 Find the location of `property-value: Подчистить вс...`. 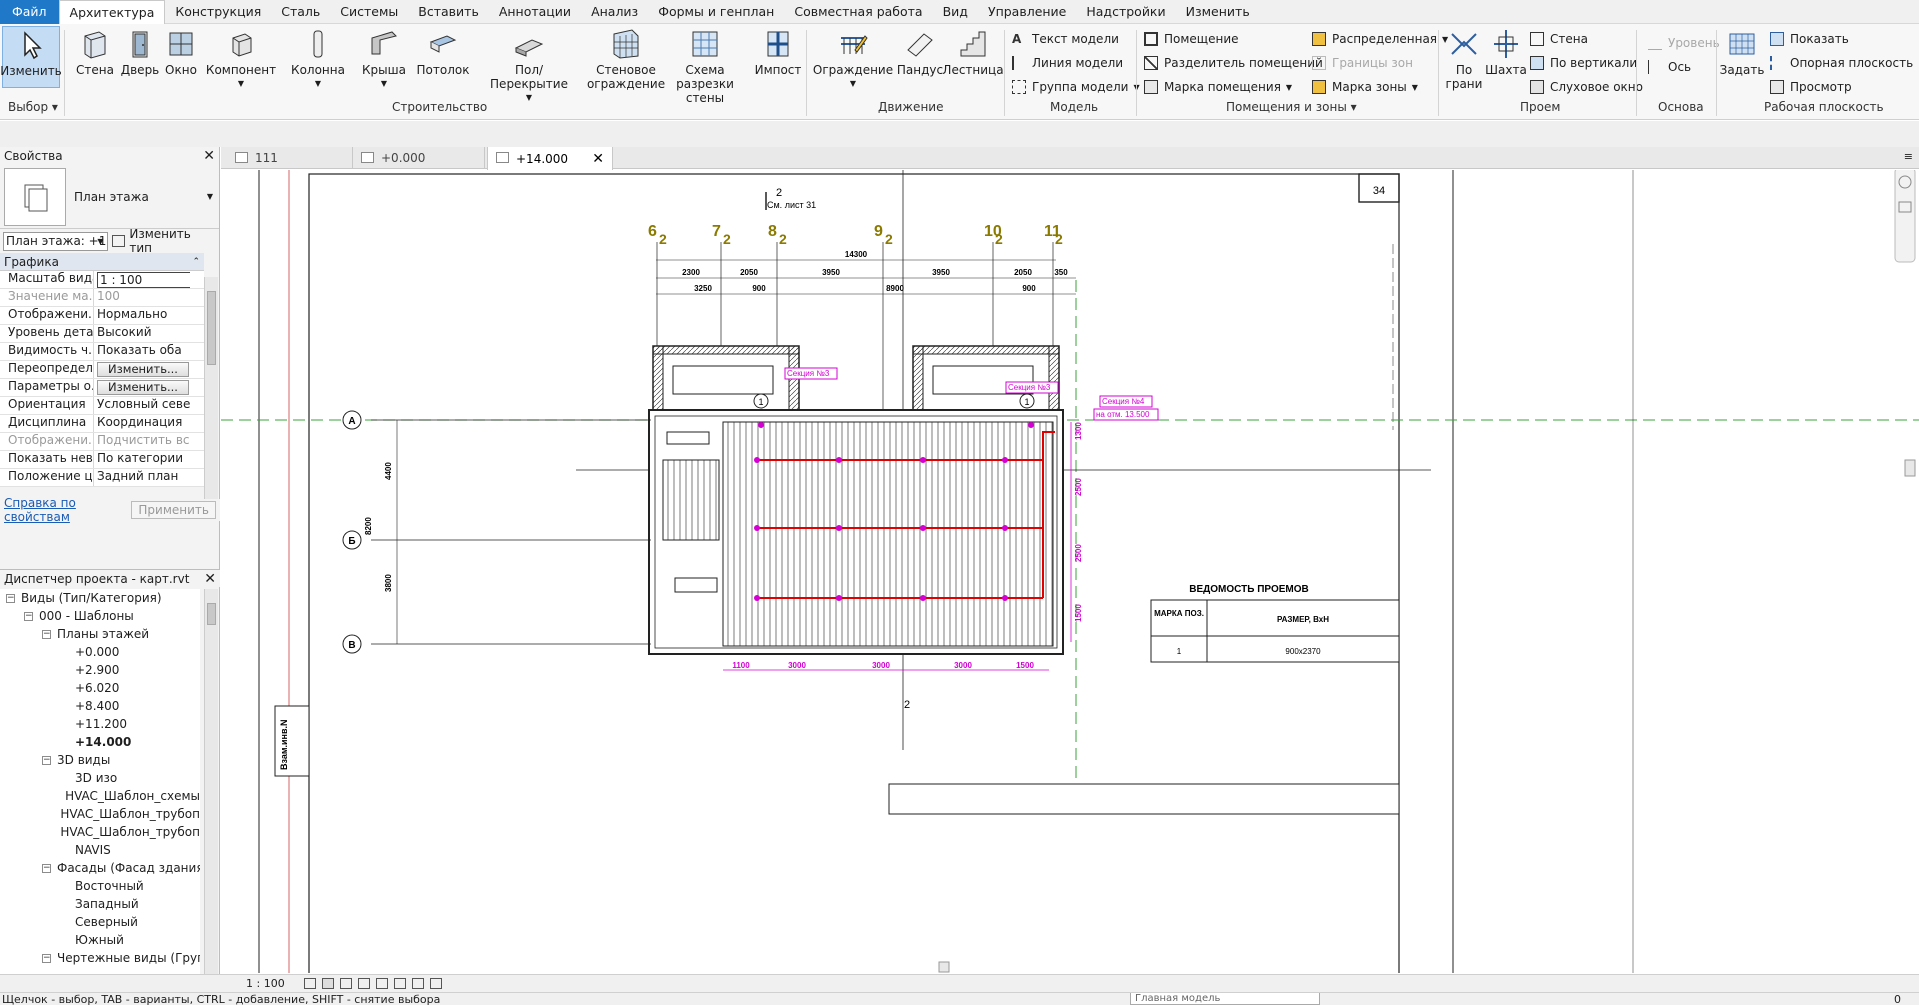

property-value: Подчистить вс... is located at coordinates (142, 441).